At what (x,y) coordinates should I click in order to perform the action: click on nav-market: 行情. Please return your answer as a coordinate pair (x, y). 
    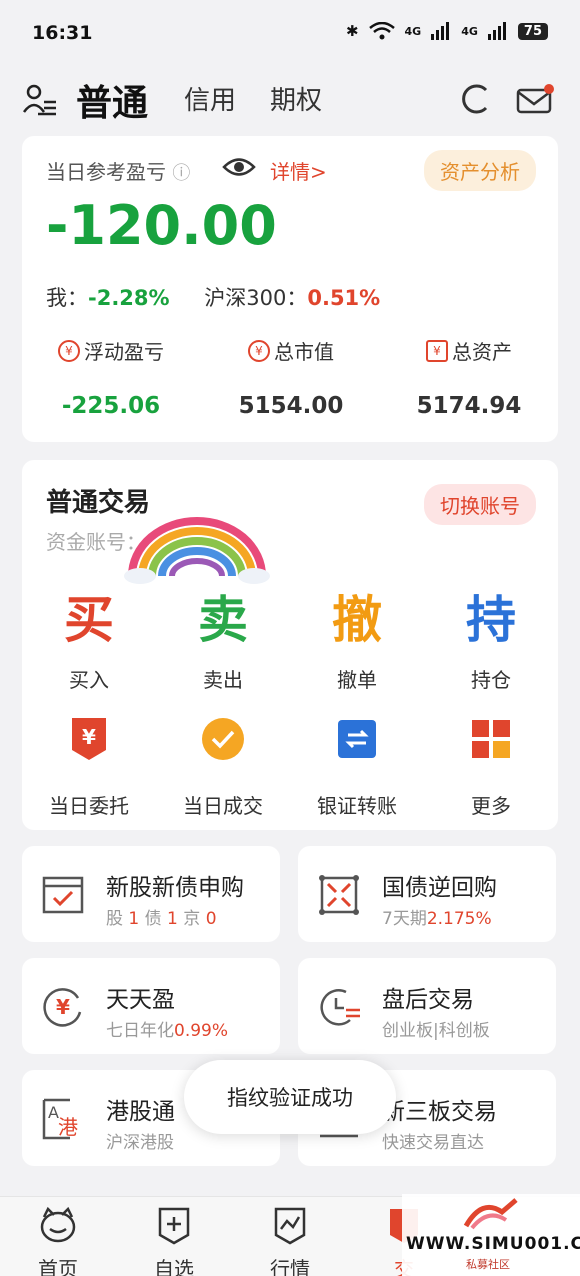
    Looking at the image, I should click on (290, 1240).